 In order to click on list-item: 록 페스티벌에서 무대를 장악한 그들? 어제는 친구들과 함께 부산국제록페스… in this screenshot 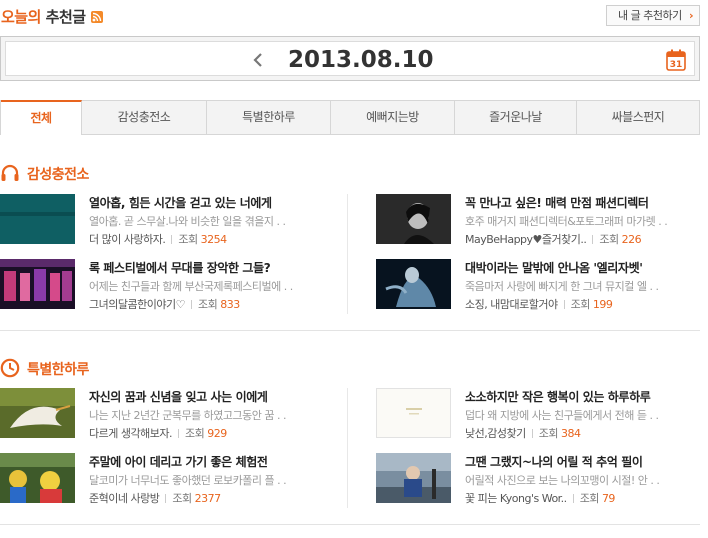, I will do `click(170, 285)`.